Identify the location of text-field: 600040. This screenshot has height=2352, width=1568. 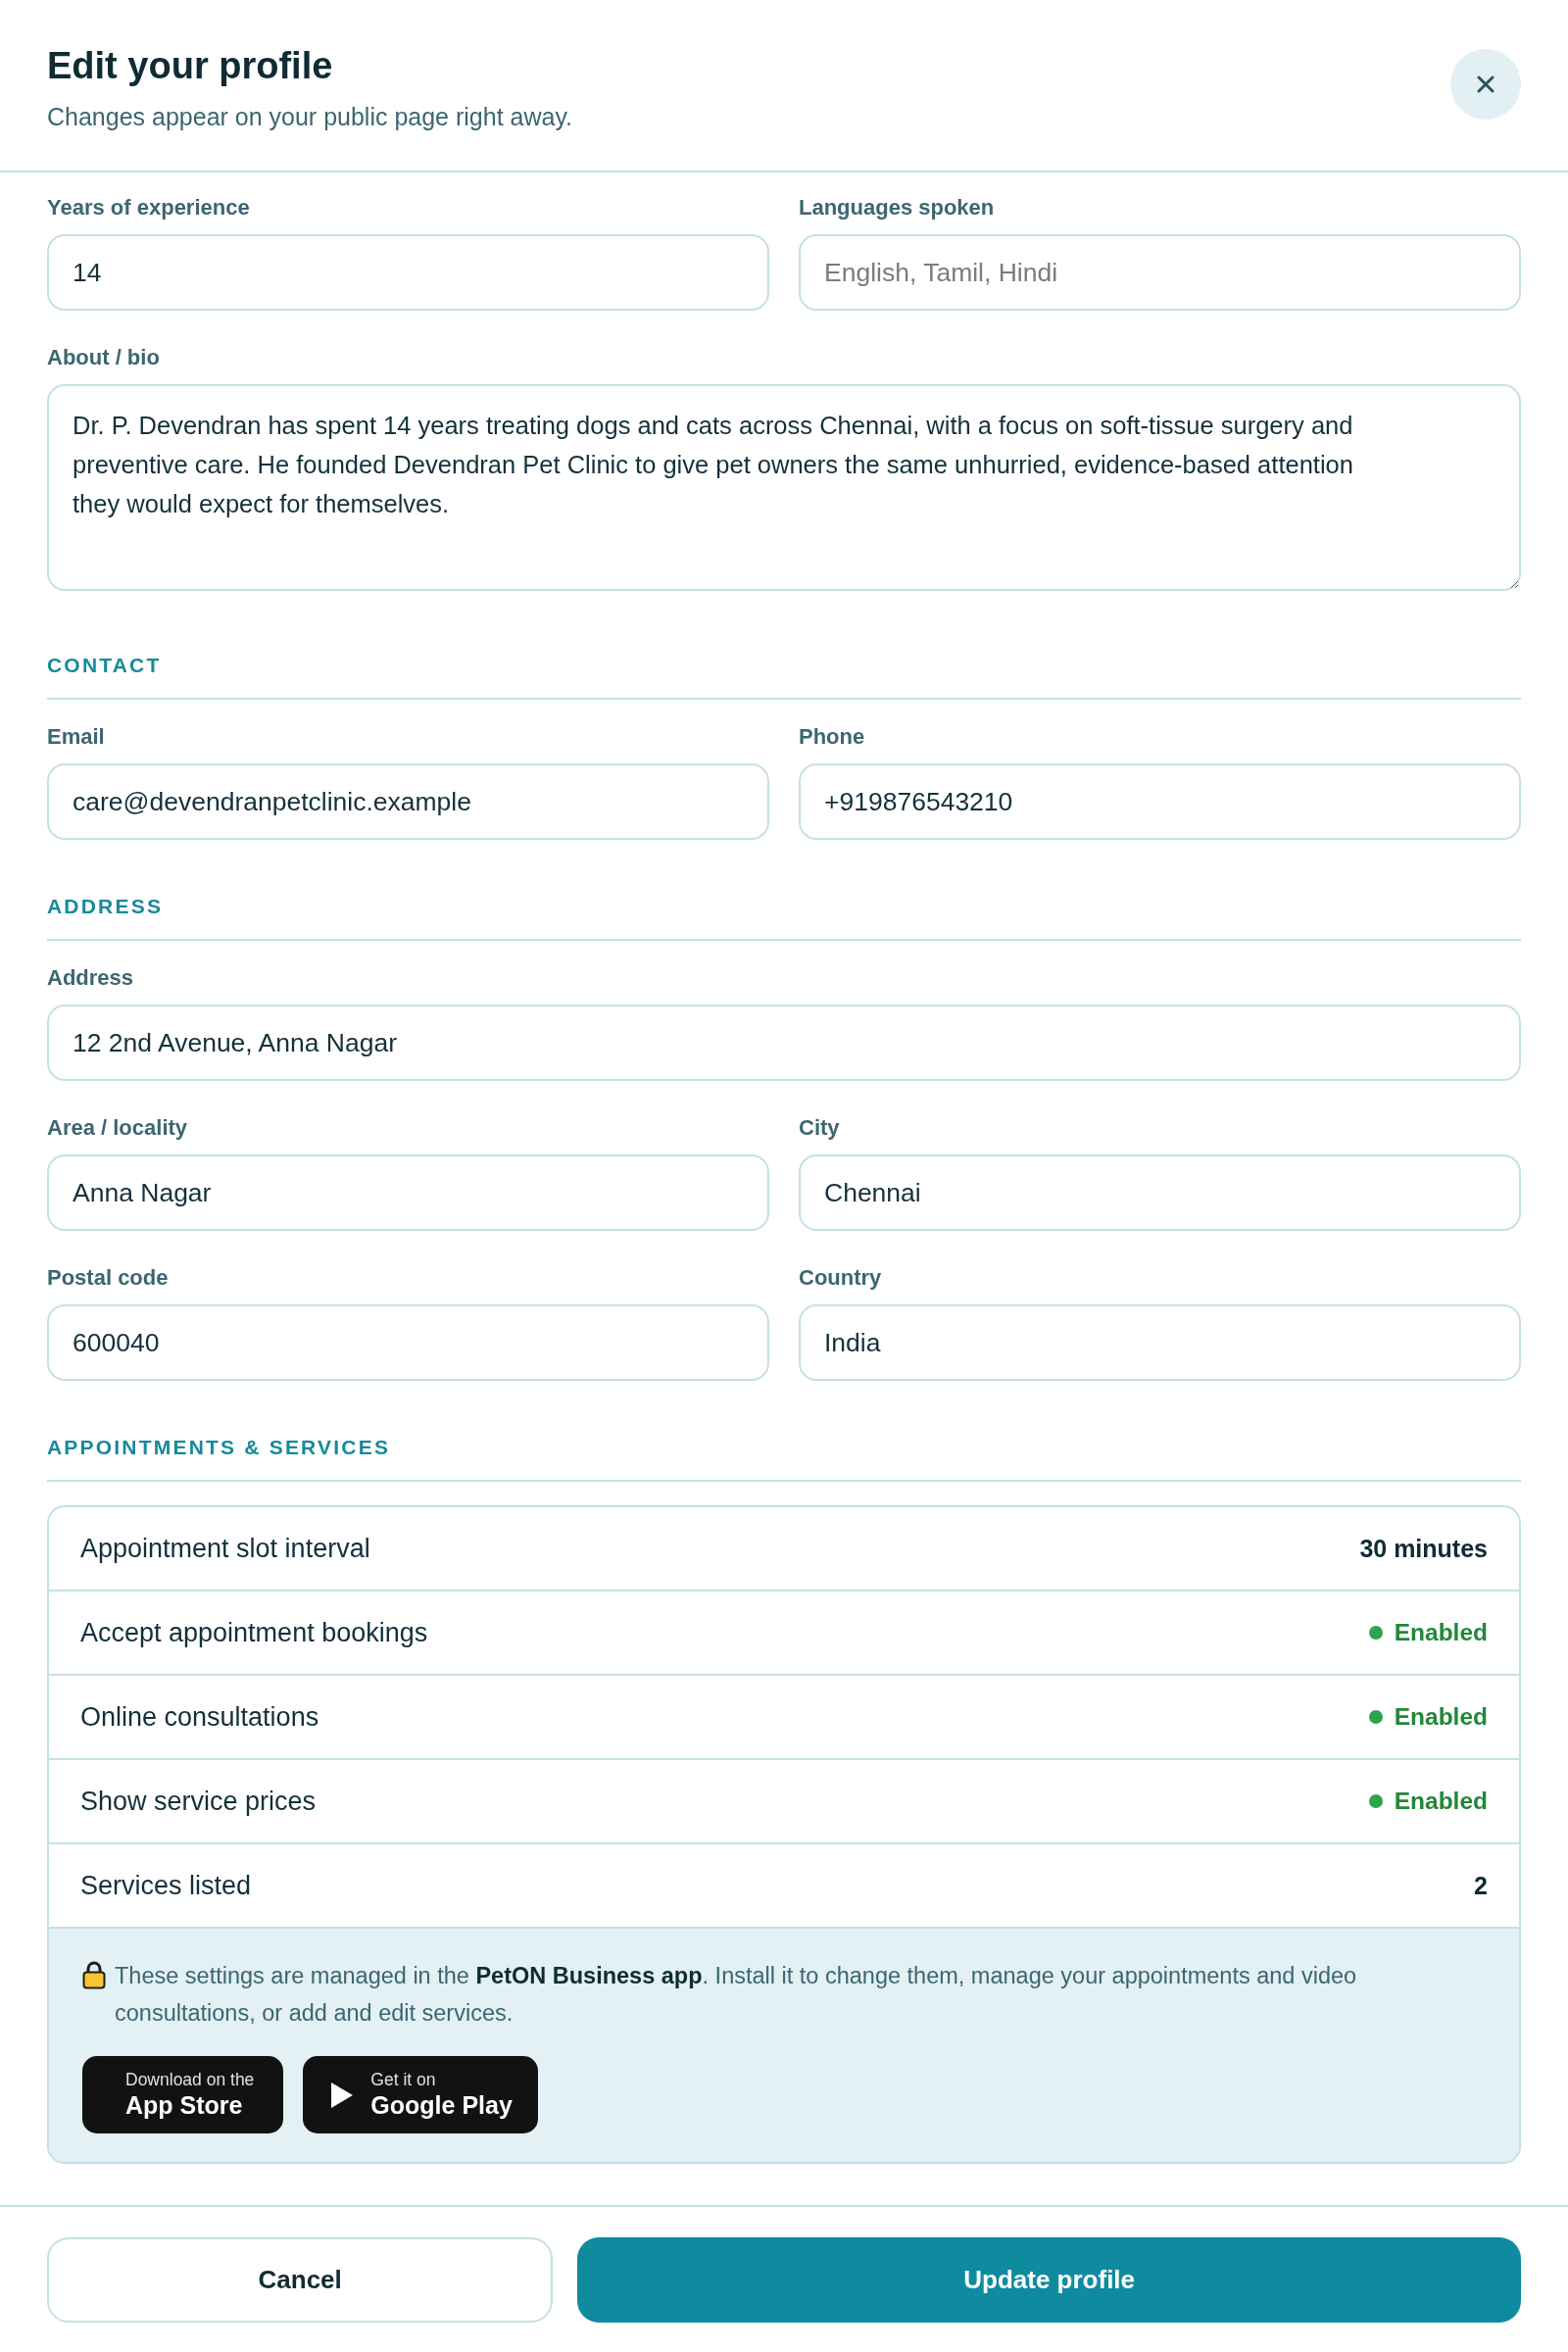
(408, 1342).